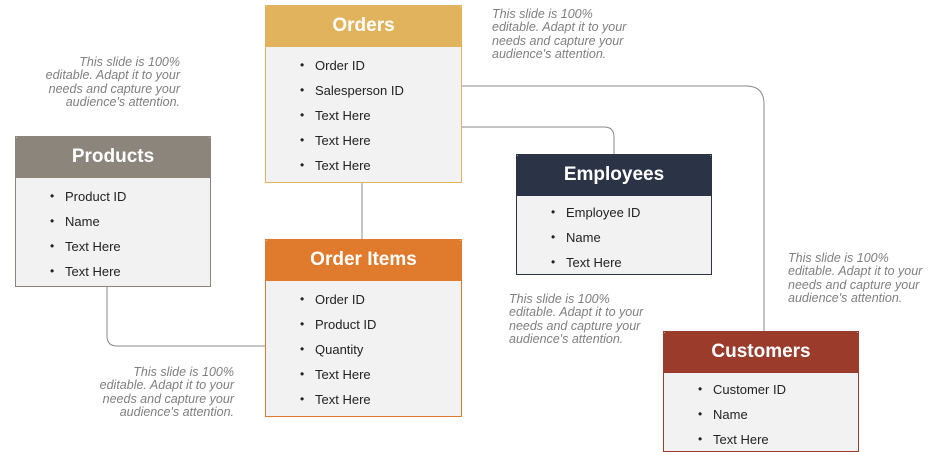  I want to click on connector-products-order-items, so click(186, 316).